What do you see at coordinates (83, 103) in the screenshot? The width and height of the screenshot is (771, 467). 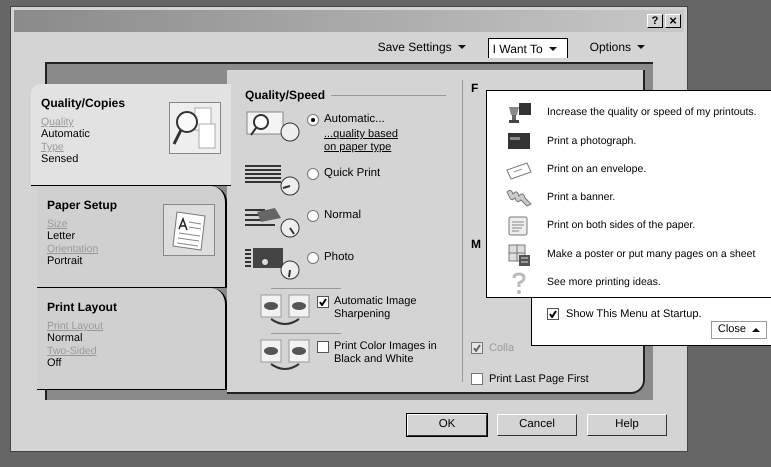 I see `tab-title: Quality/Copies` at bounding box center [83, 103].